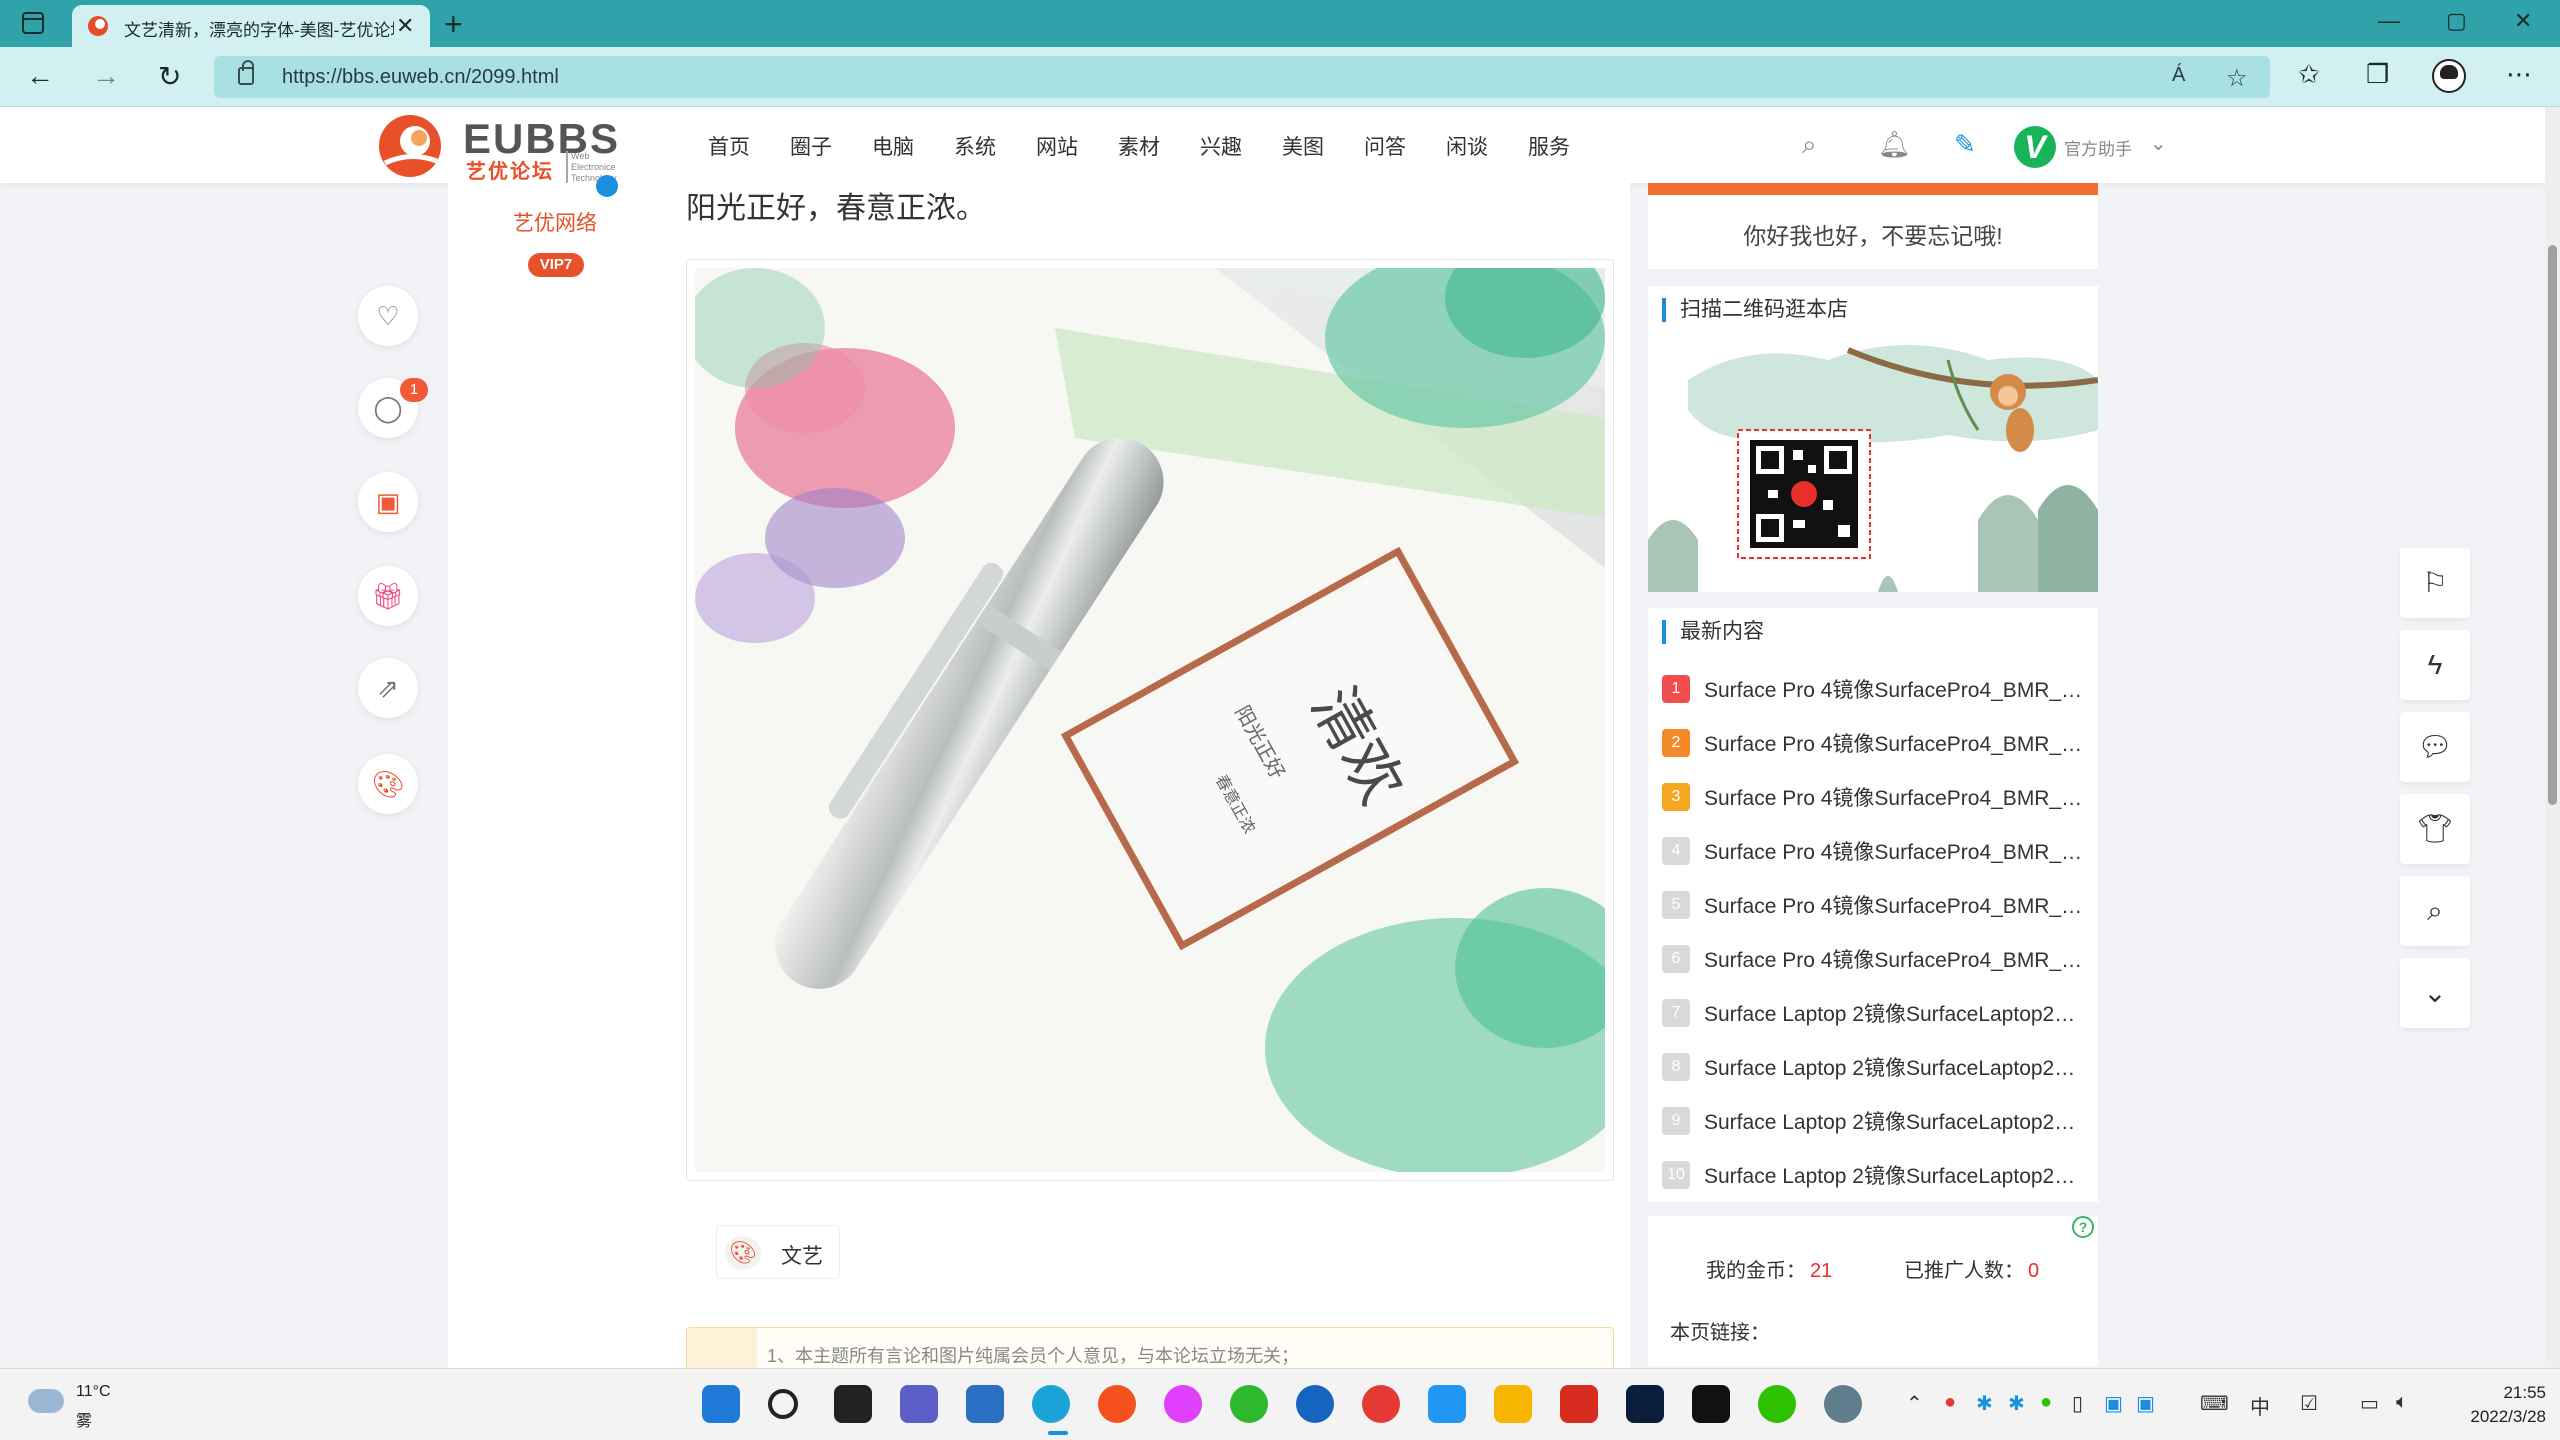  Describe the element at coordinates (721, 1404) in the screenshot. I see `start-icon` at that location.